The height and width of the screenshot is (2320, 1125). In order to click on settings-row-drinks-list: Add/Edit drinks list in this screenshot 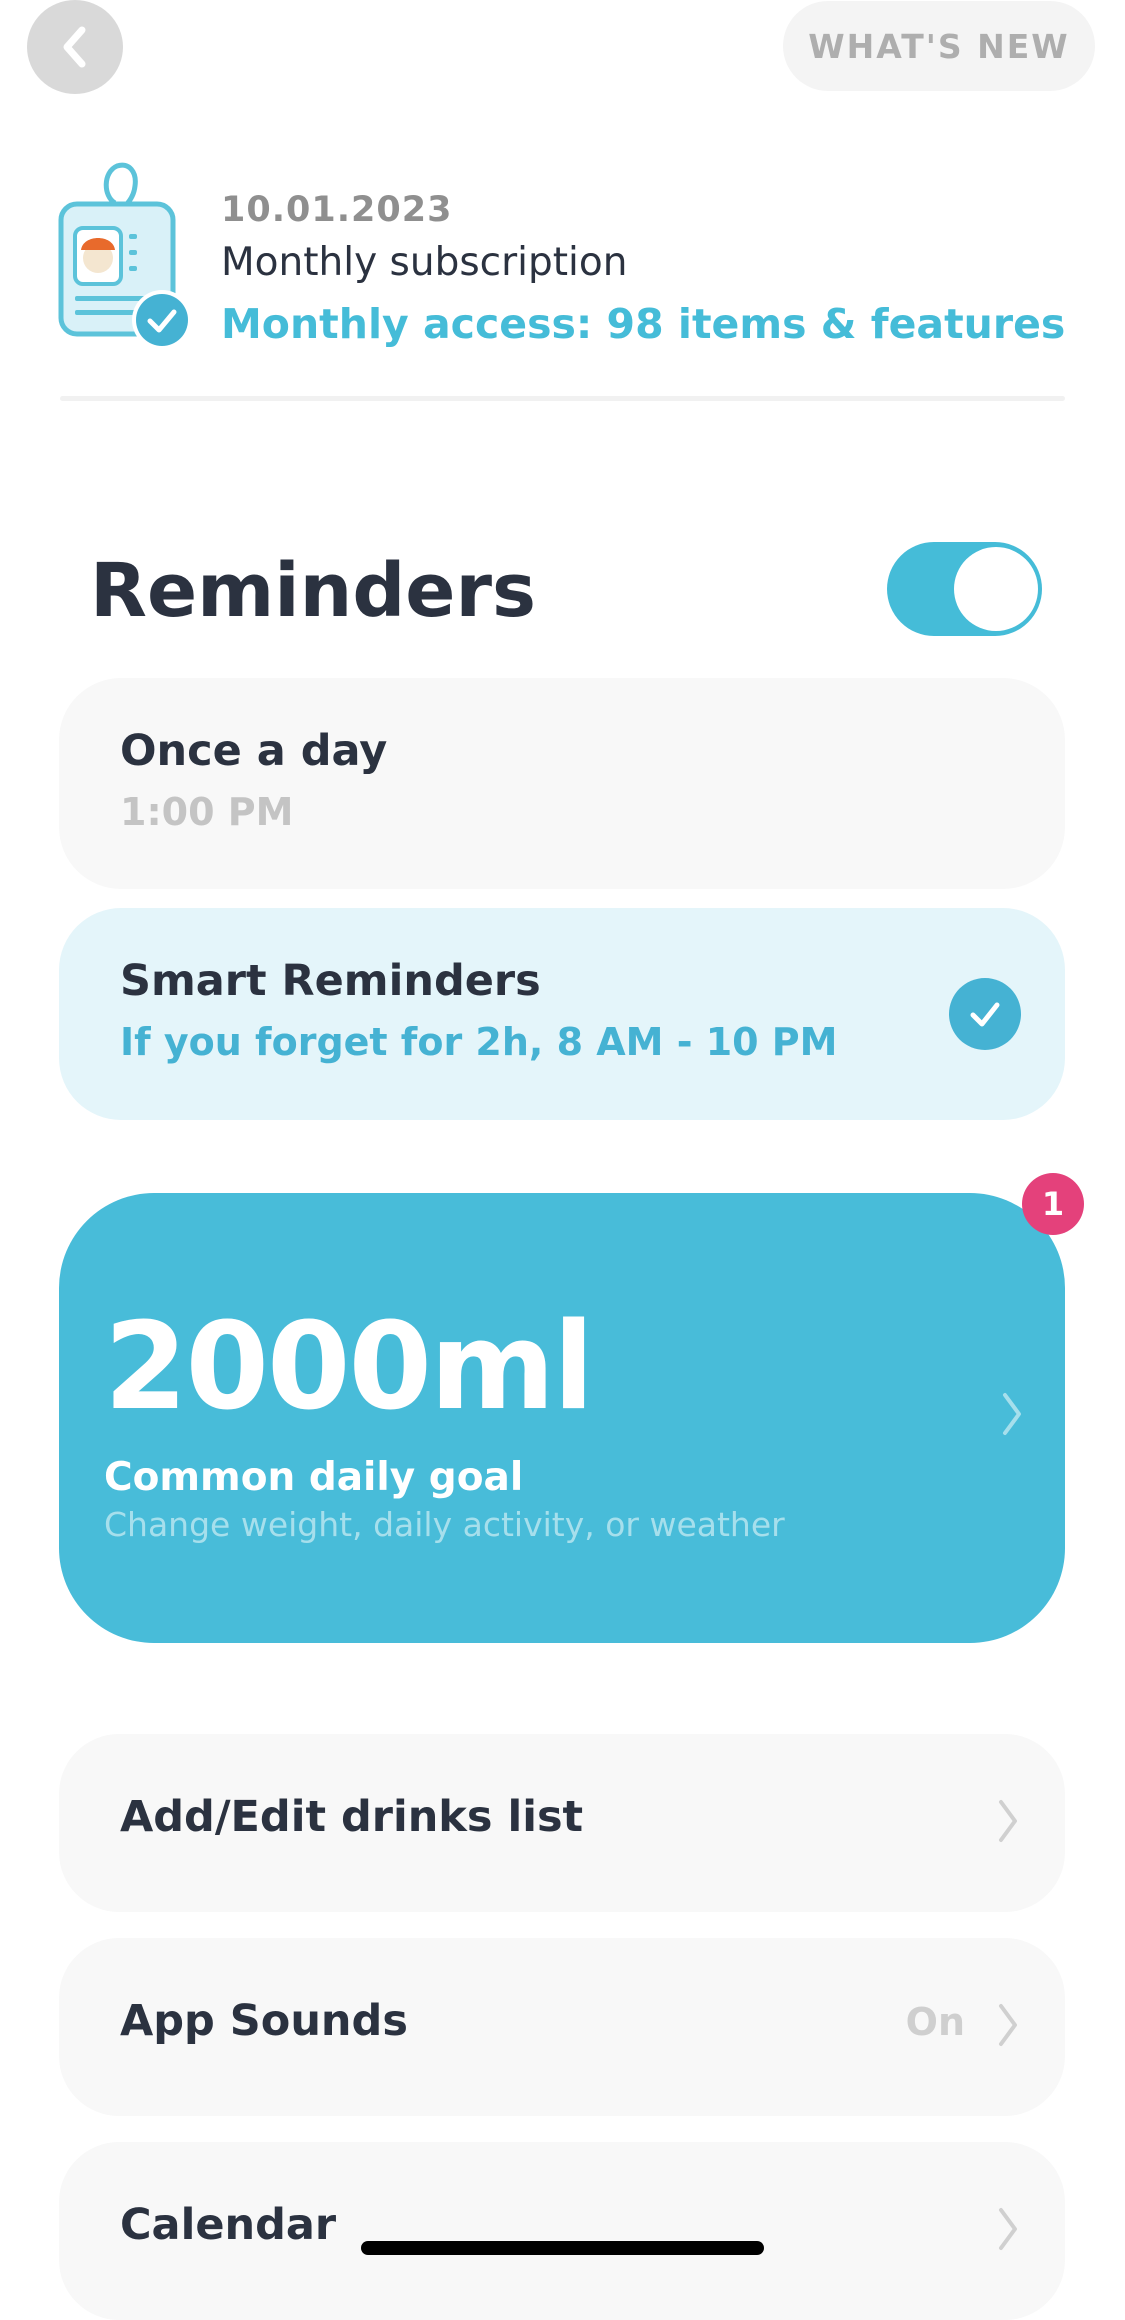, I will do `click(562, 1823)`.